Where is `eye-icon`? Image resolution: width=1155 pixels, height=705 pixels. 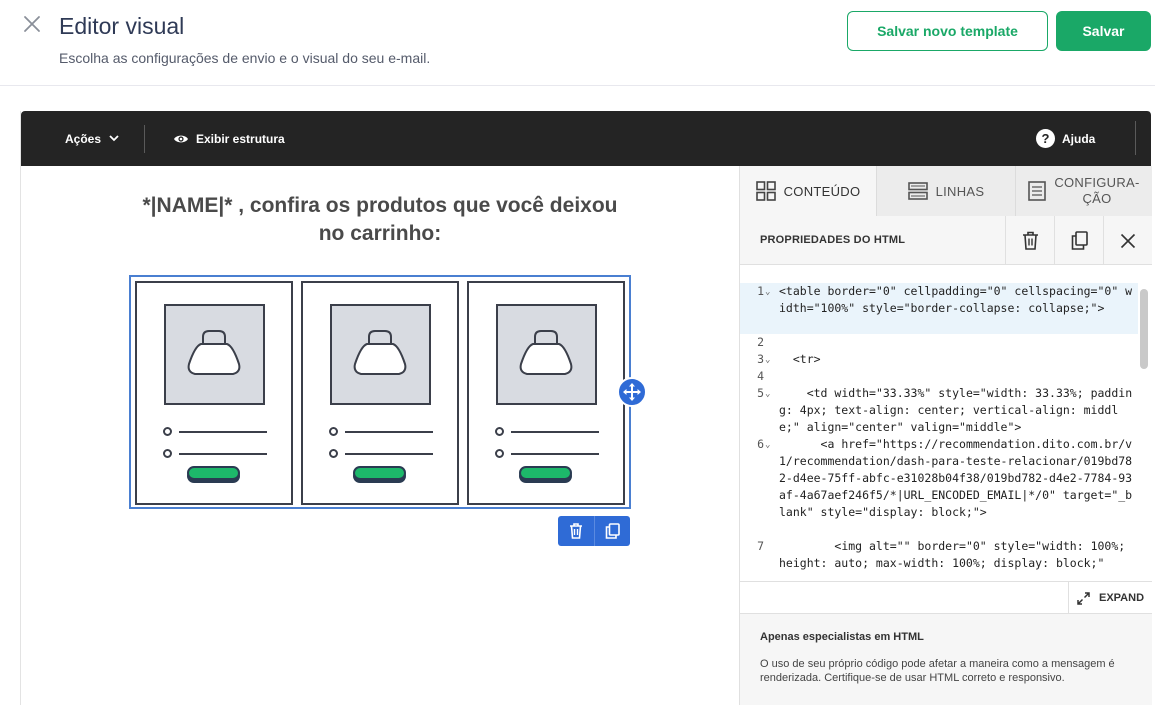
eye-icon is located at coordinates (181, 138).